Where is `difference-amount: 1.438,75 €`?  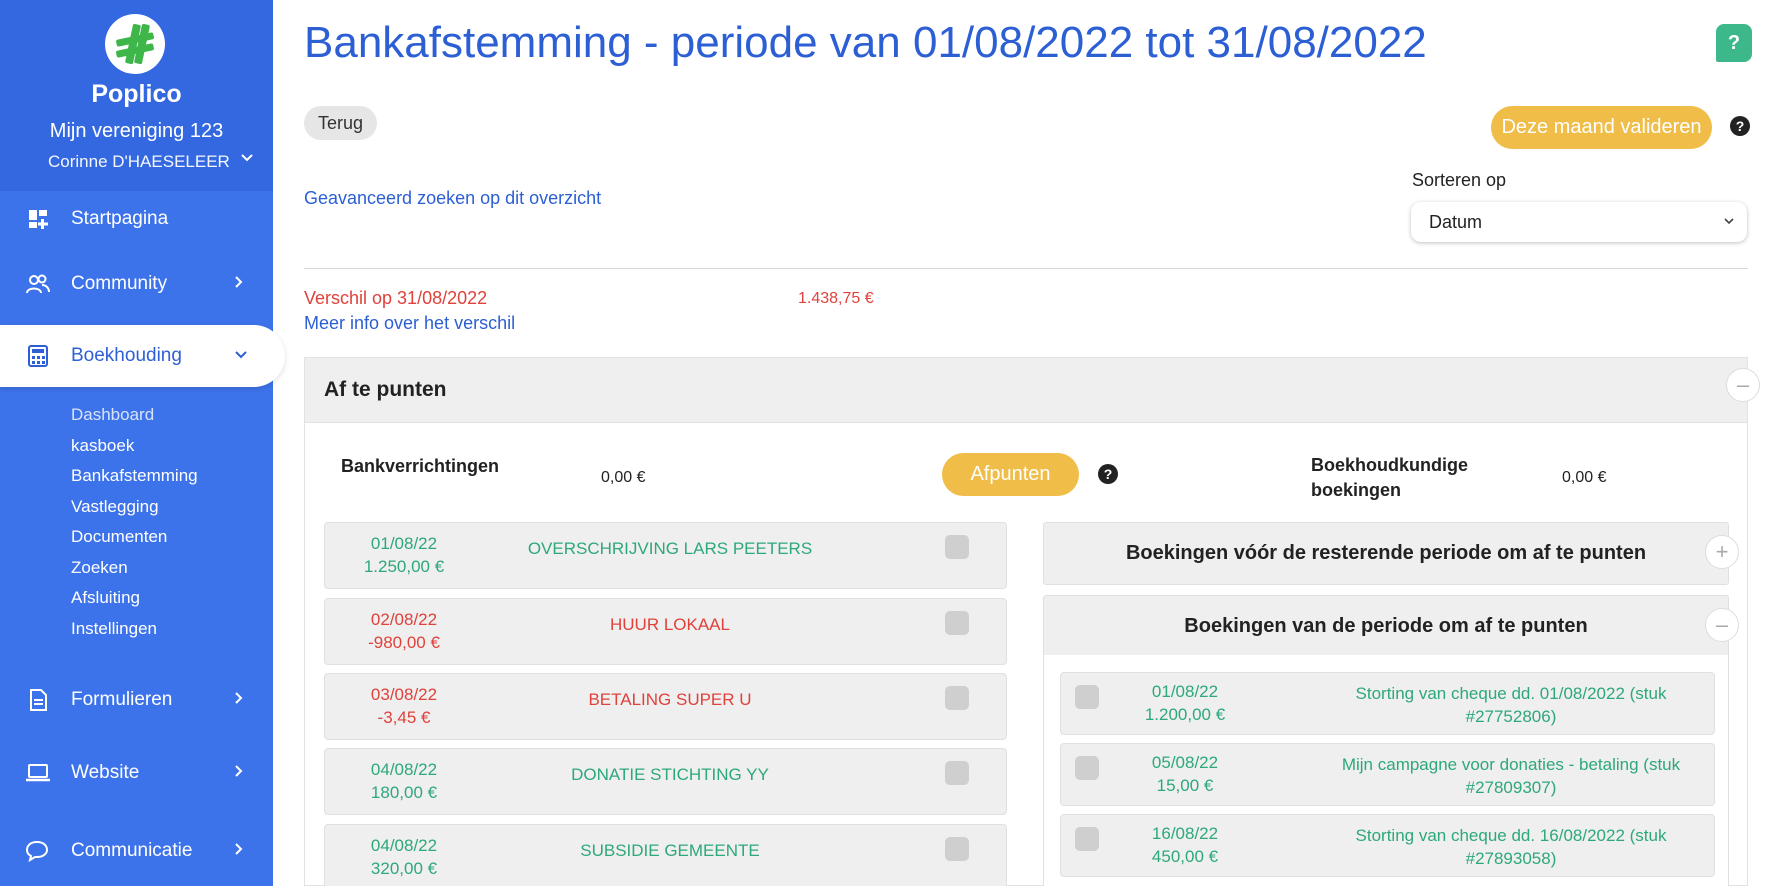 difference-amount: 1.438,75 € is located at coordinates (836, 298).